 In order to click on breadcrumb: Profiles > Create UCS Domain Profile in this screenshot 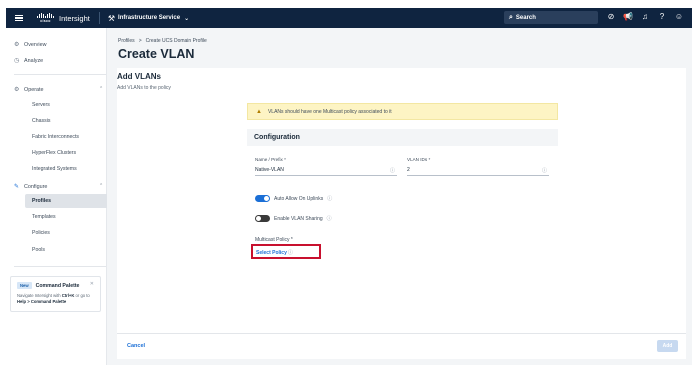, I will do `click(162, 41)`.